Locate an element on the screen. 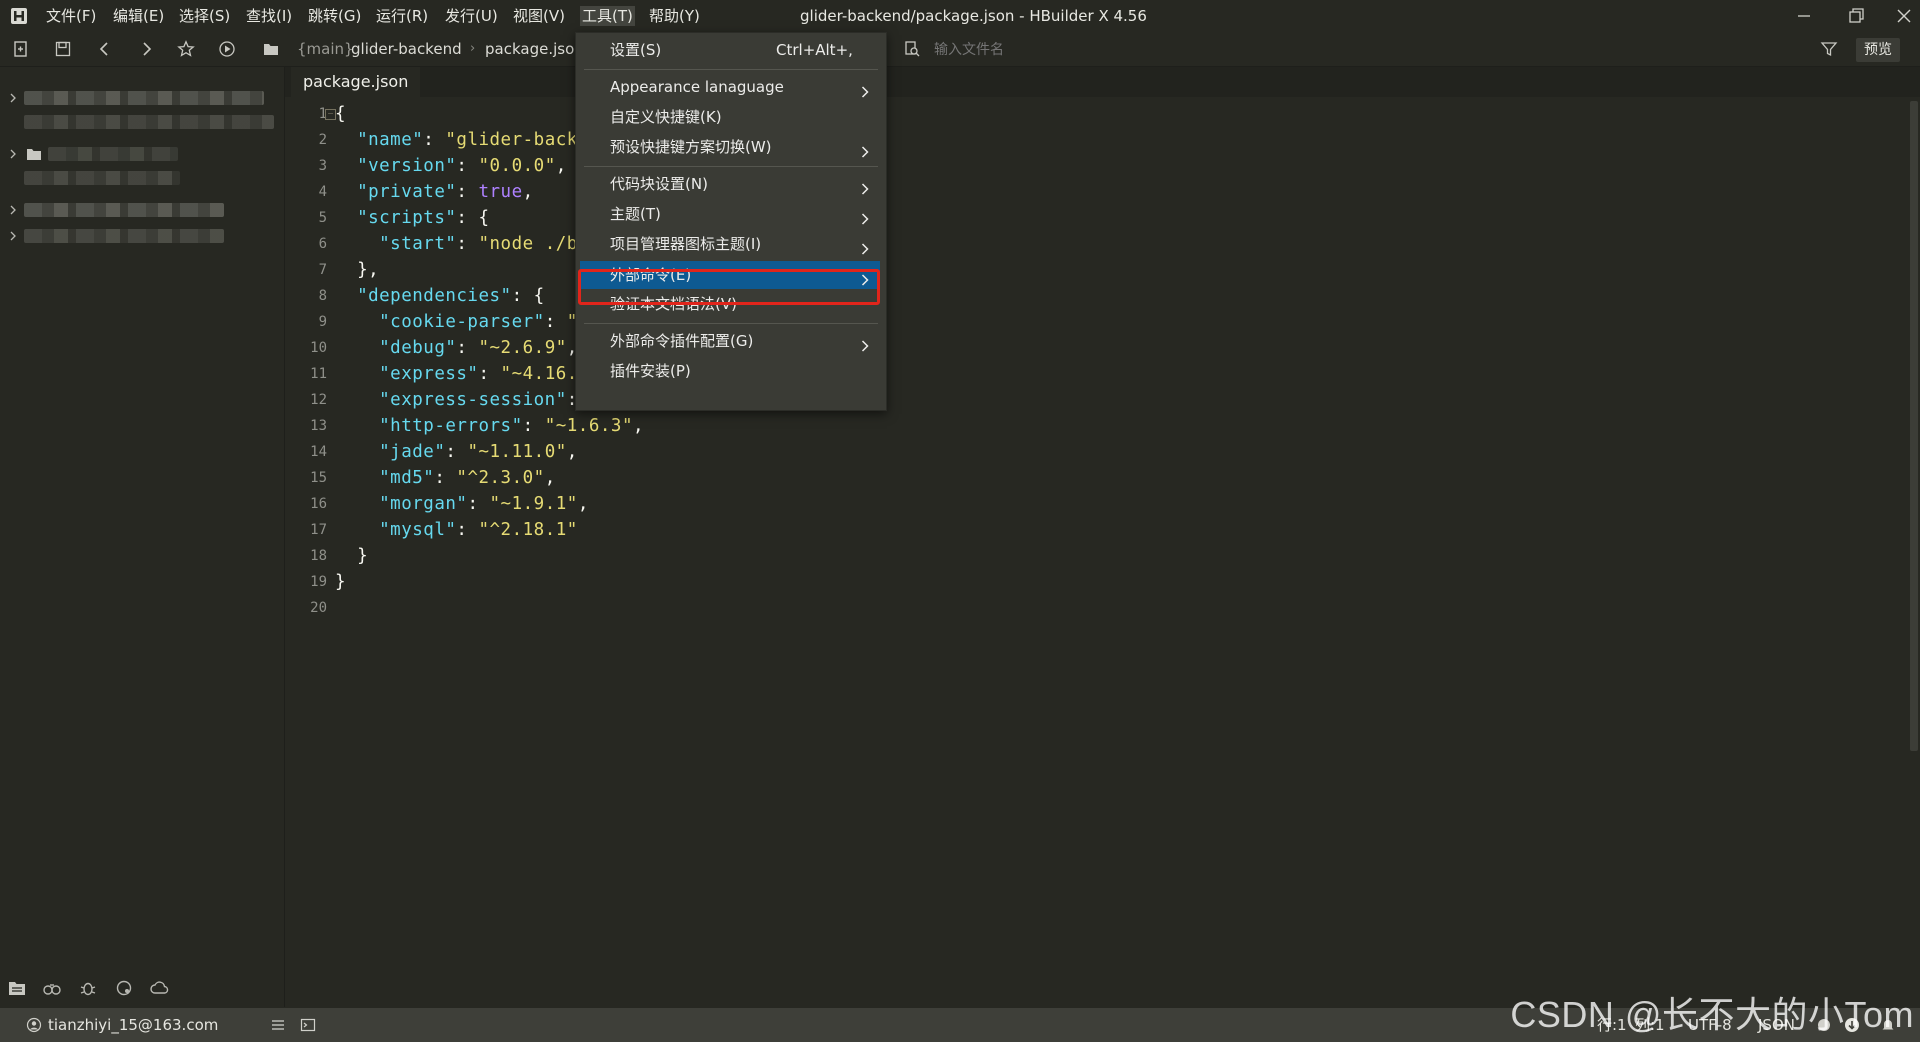  preview-button: 预览 is located at coordinates (1878, 50).